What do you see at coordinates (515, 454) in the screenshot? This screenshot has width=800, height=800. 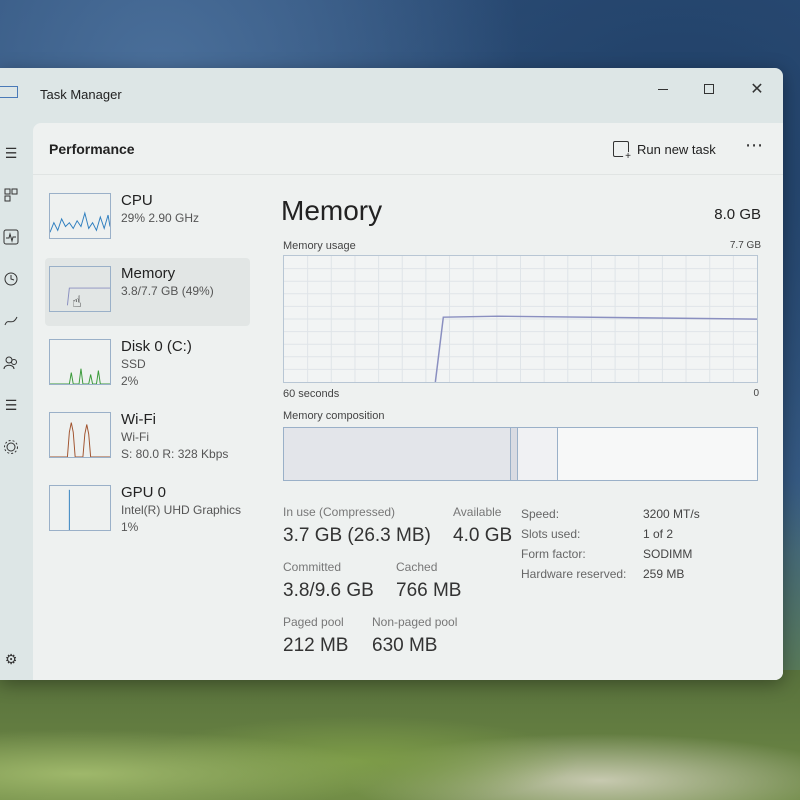 I see `composition-modified` at bounding box center [515, 454].